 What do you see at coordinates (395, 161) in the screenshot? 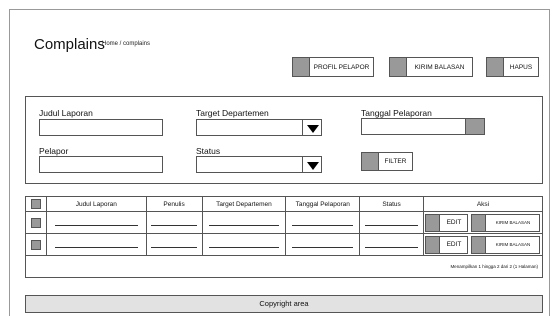
I see `filter-label: FILTER` at bounding box center [395, 161].